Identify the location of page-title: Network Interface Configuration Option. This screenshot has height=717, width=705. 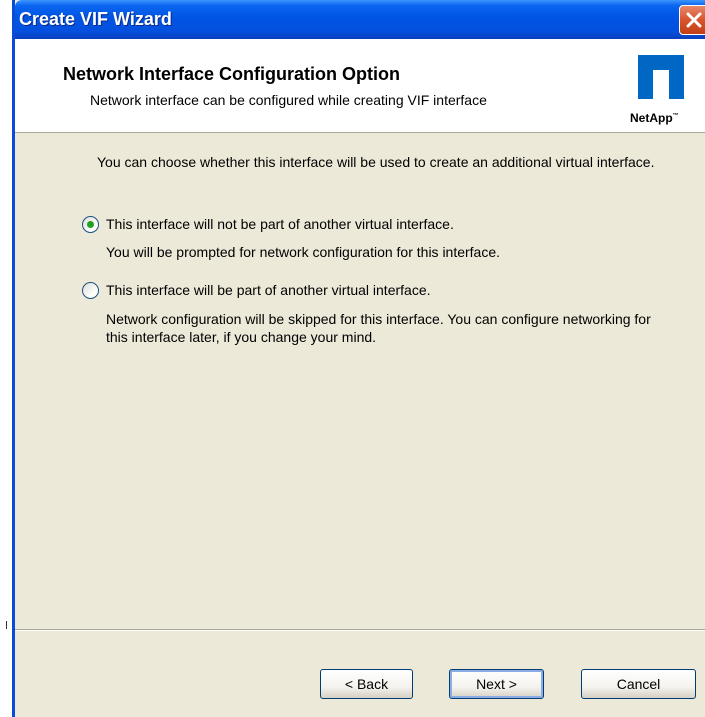
(232, 74).